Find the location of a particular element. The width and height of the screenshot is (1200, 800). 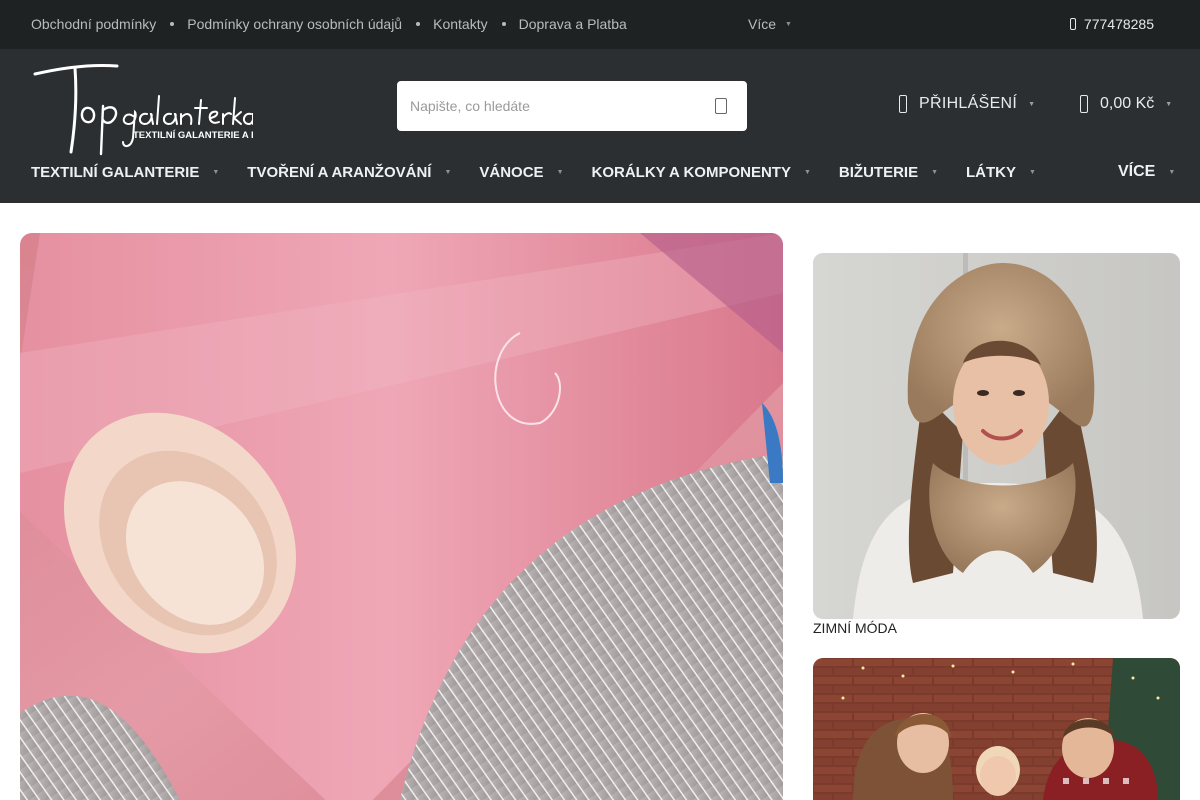

nav-more-menu: VÍCE ▼ is located at coordinates (1146, 172).